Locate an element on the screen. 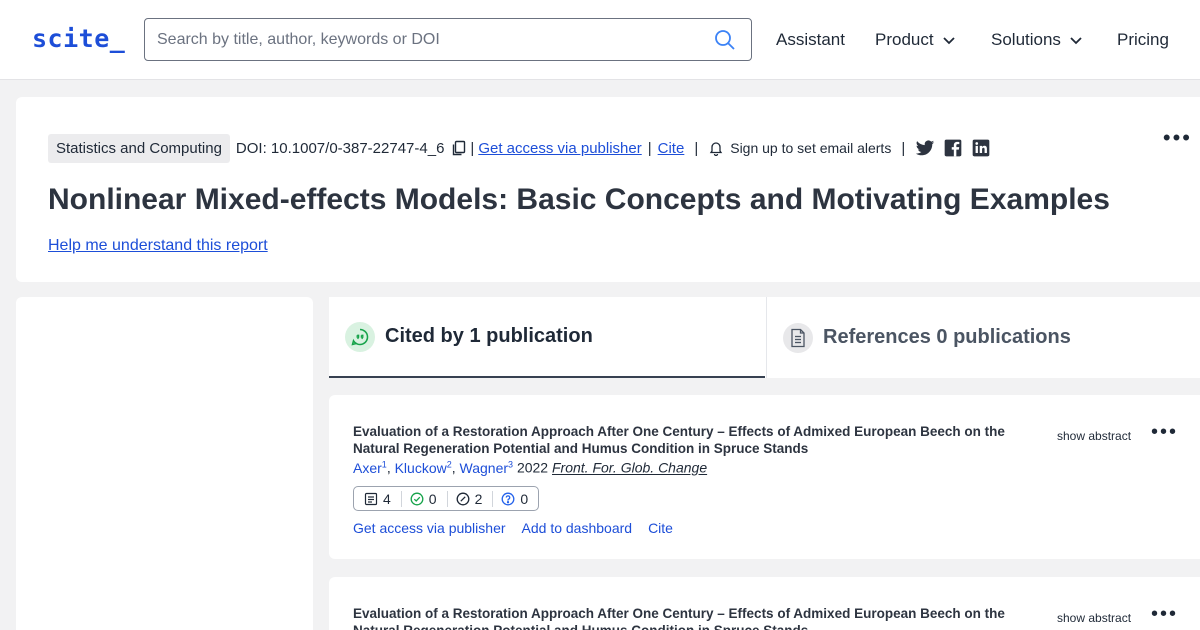  citation-stats-badges: 4 0 2 0 is located at coordinates (446, 498).